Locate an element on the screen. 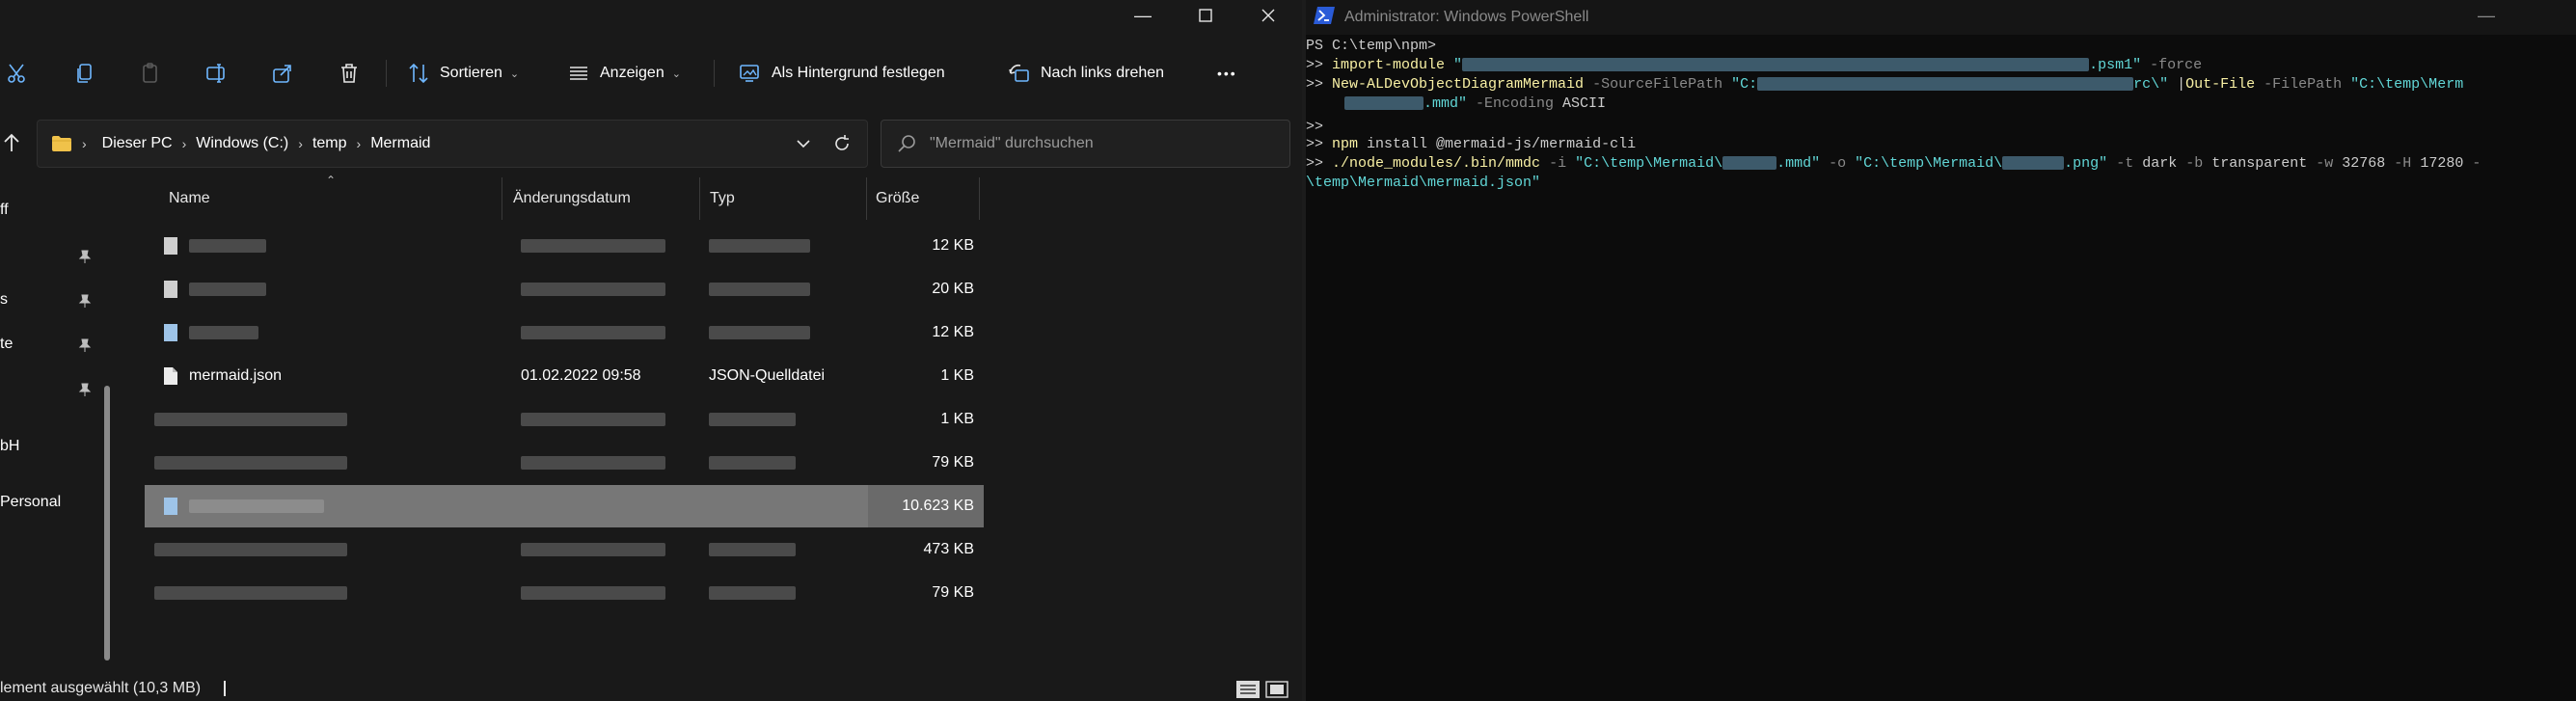 Image resolution: width=2576 pixels, height=701 pixels. refresh-icon is located at coordinates (842, 143).